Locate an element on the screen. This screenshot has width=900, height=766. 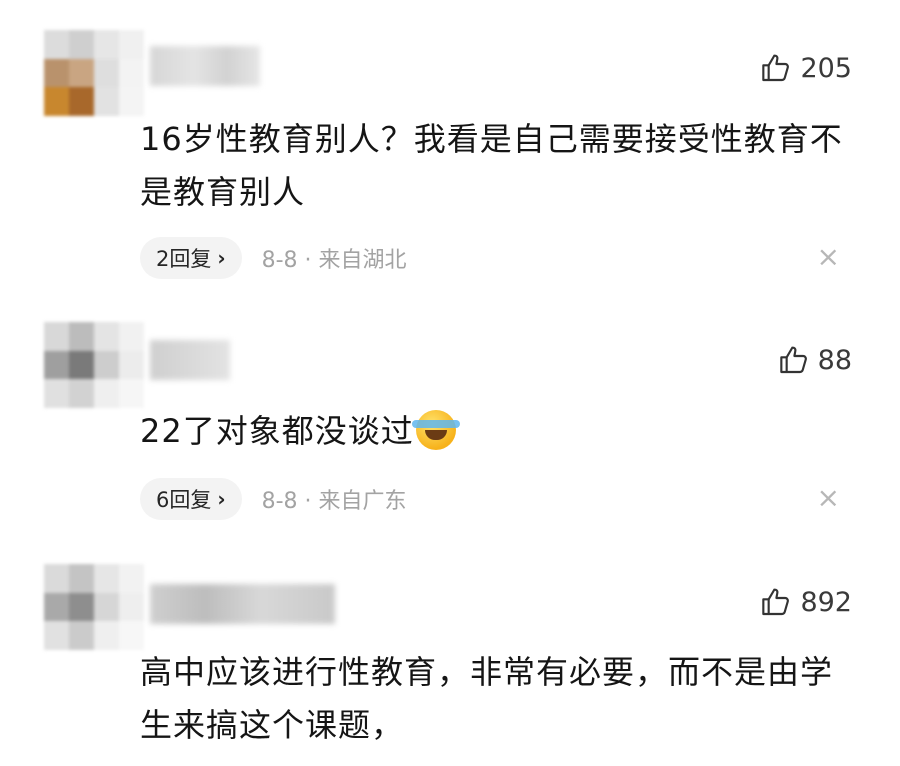
like-button: 892 is located at coordinates (806, 602).